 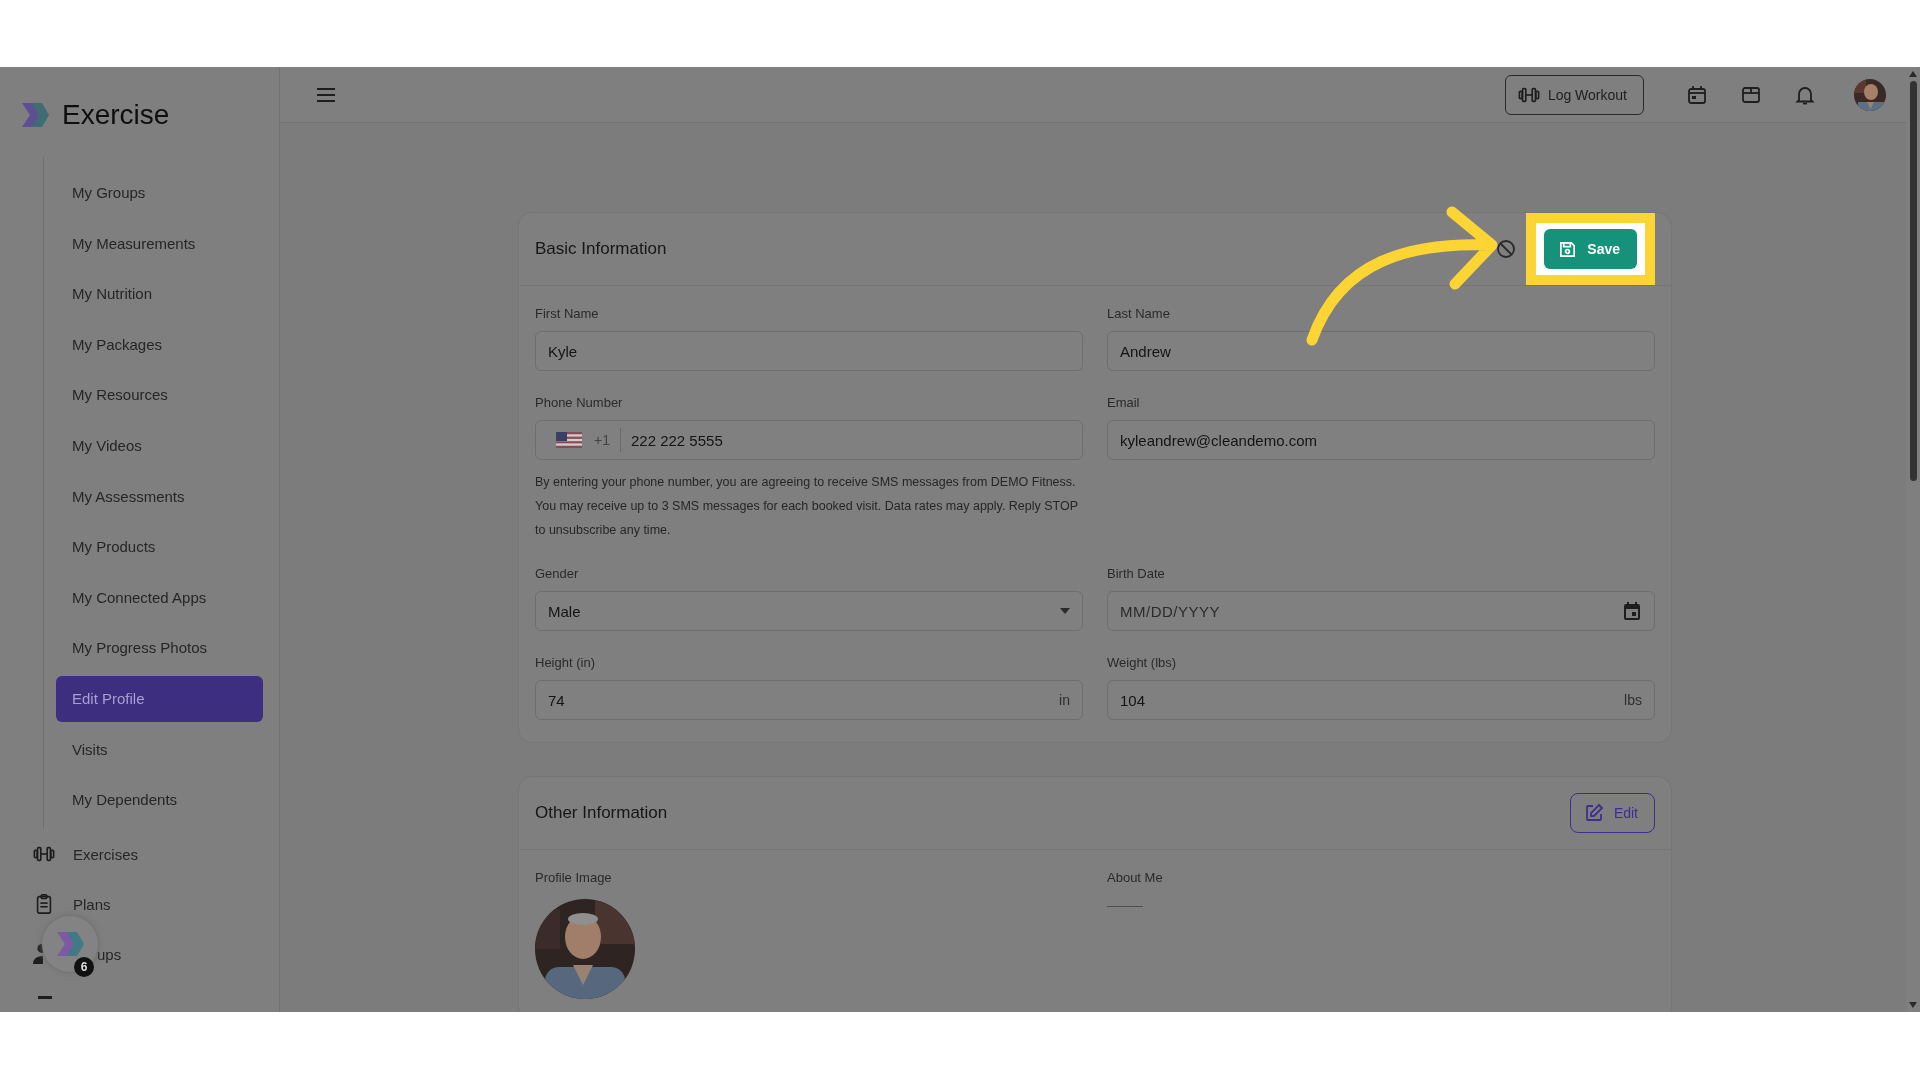 What do you see at coordinates (1065, 611) in the screenshot?
I see `caret-icon` at bounding box center [1065, 611].